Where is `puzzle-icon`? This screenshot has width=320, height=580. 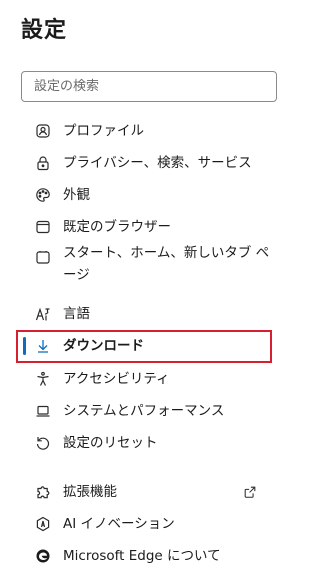
puzzle-icon is located at coordinates (43, 492).